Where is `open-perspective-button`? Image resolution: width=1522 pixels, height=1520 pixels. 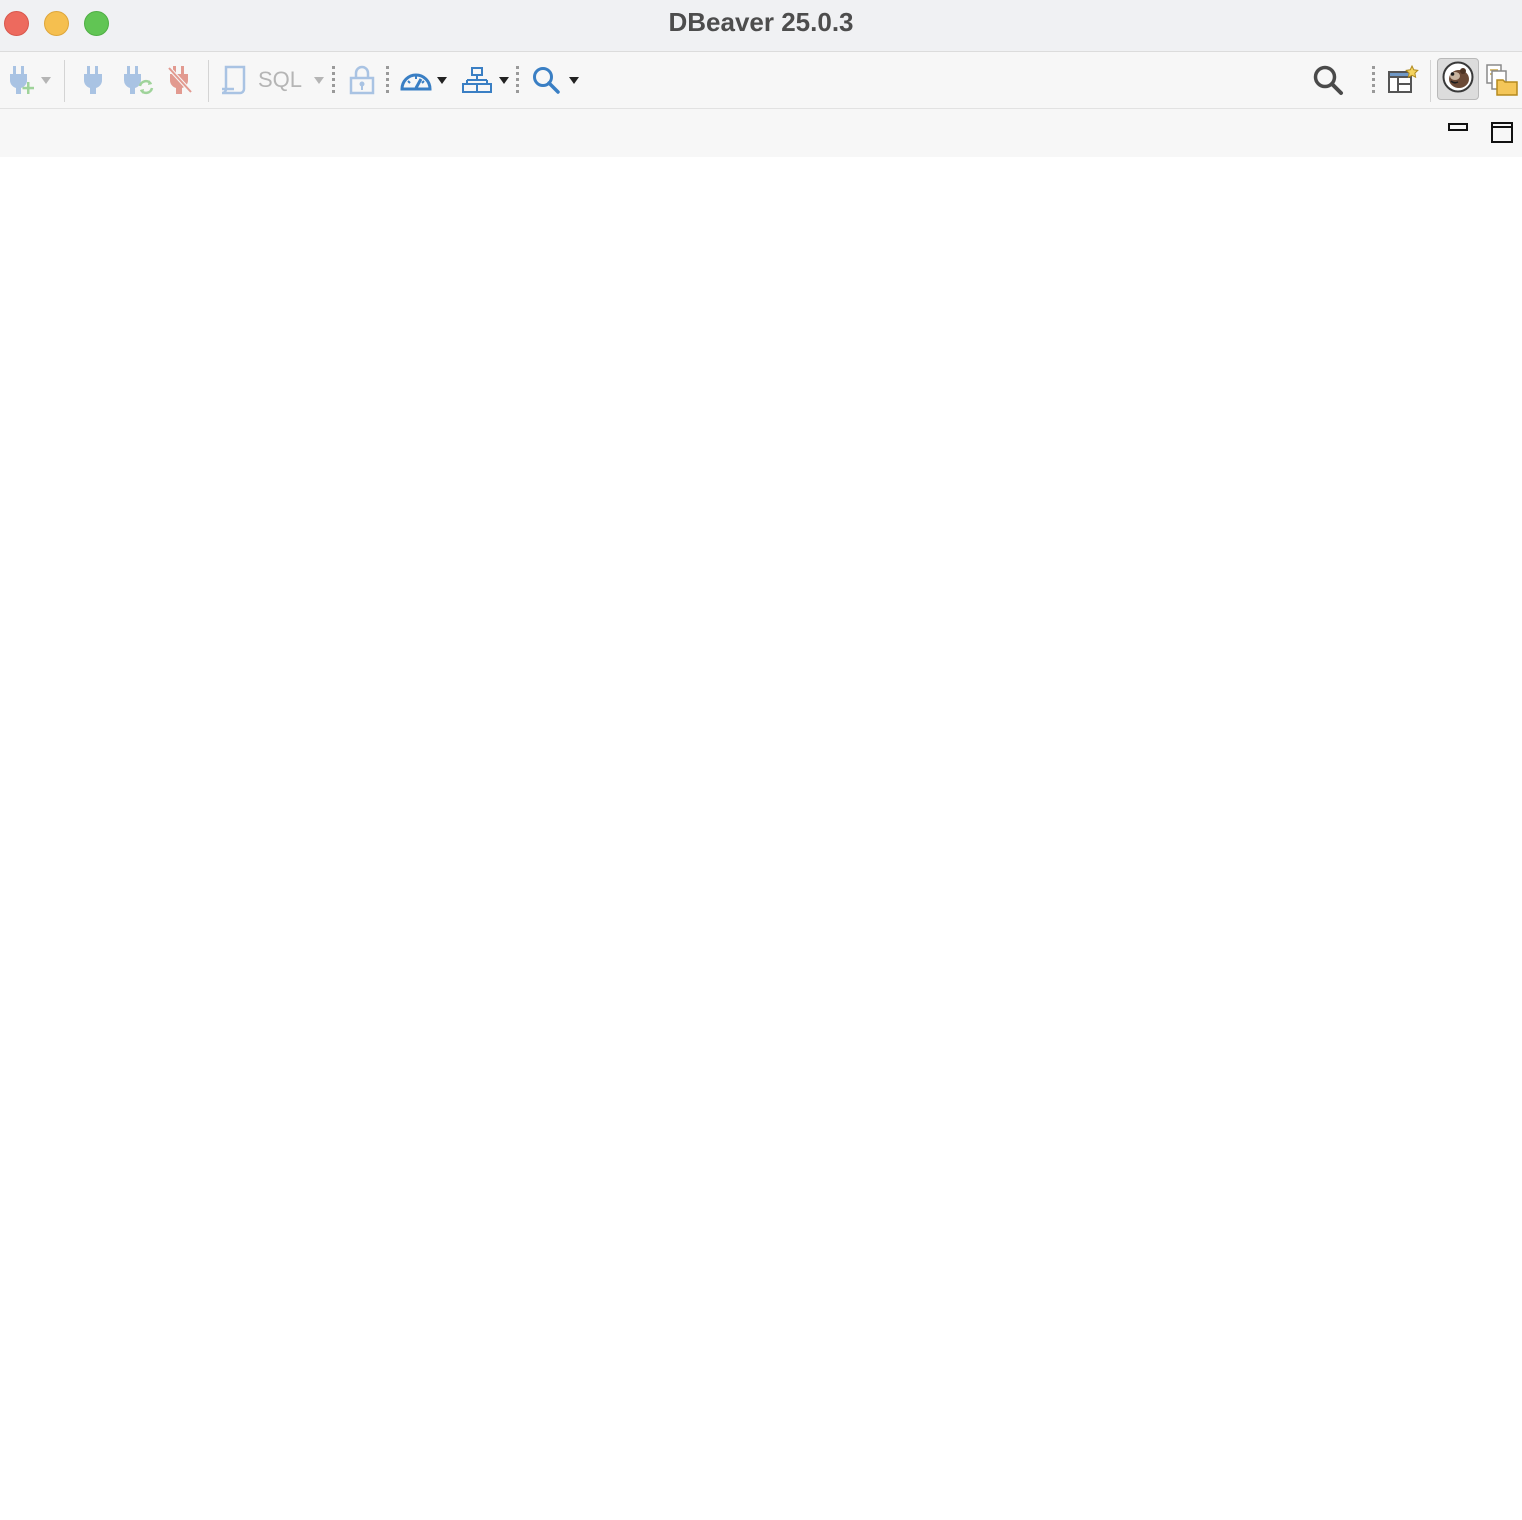 open-perspective-button is located at coordinates (1402, 80).